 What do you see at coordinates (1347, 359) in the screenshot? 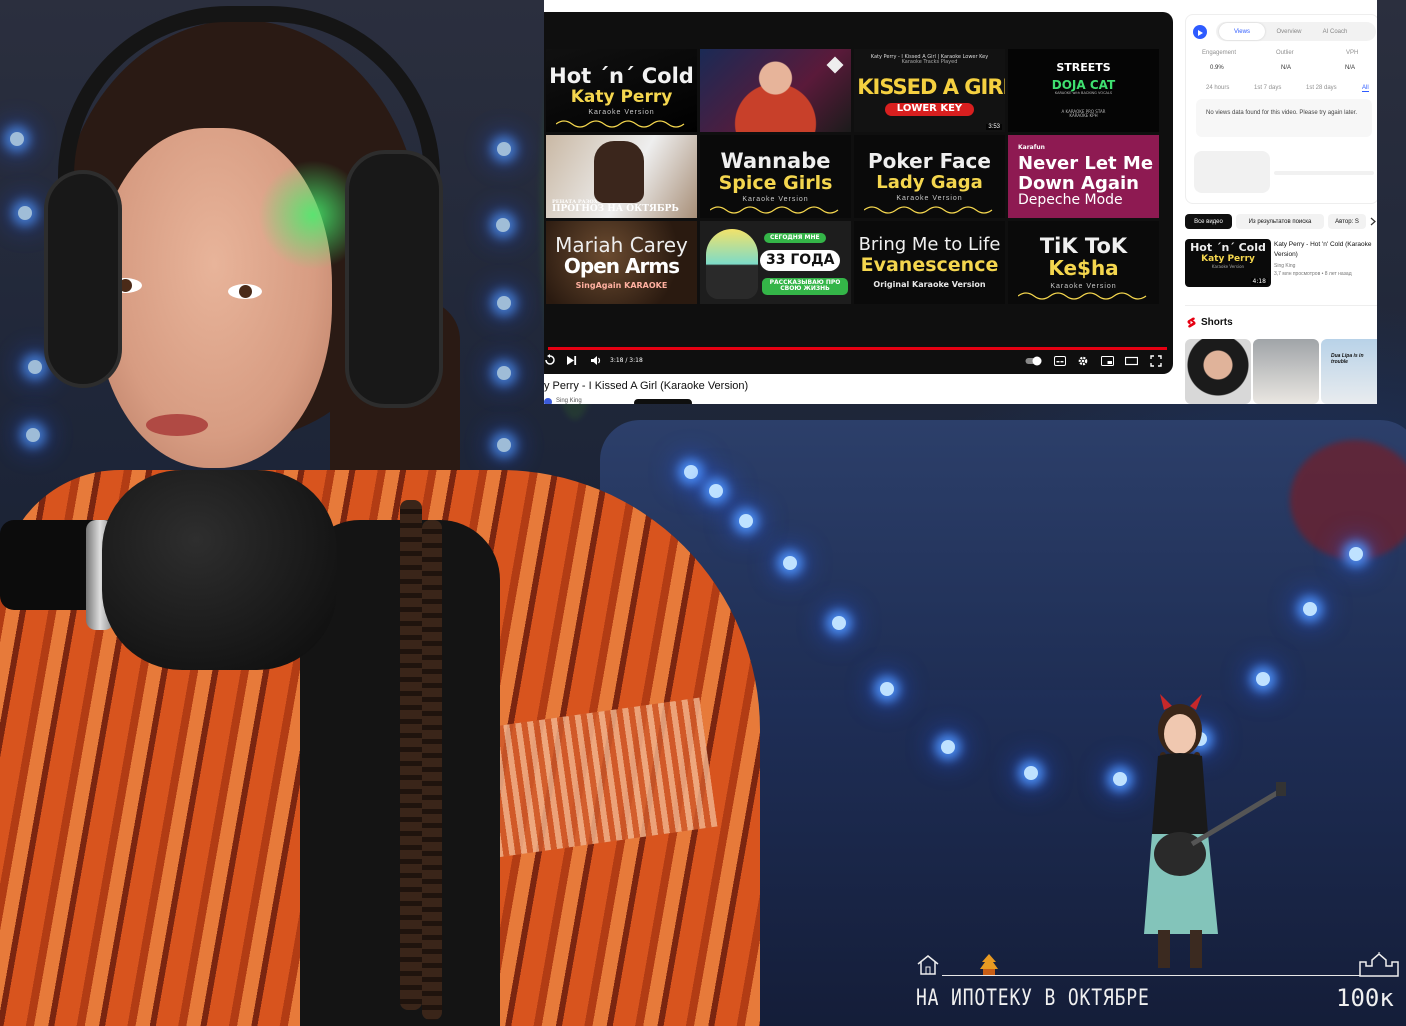
I see `short-caption: Dua Lipa is in trouble` at bounding box center [1347, 359].